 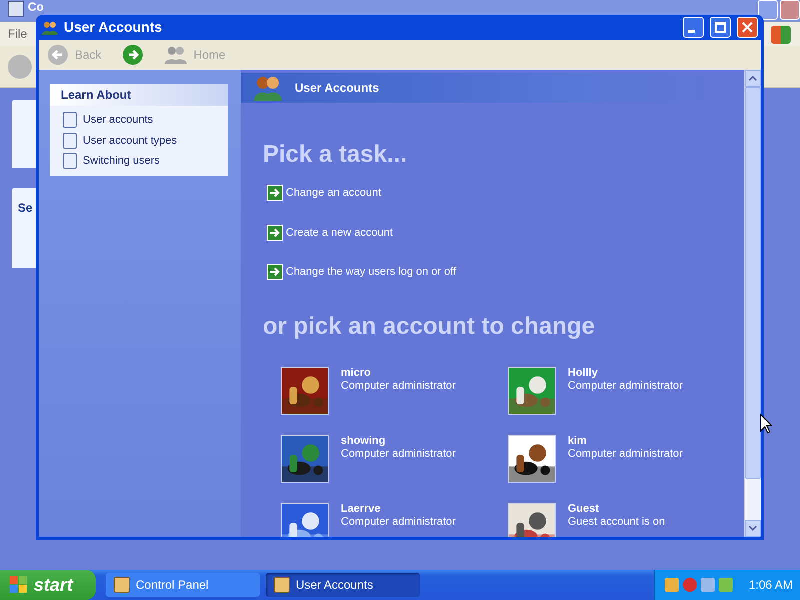 I want to click on scroll-up-button, so click(x=753, y=78).